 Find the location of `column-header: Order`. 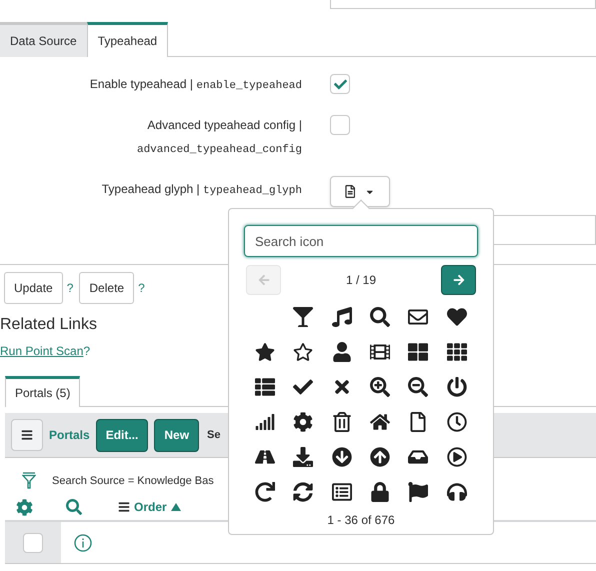

column-header: Order is located at coordinates (149, 507).